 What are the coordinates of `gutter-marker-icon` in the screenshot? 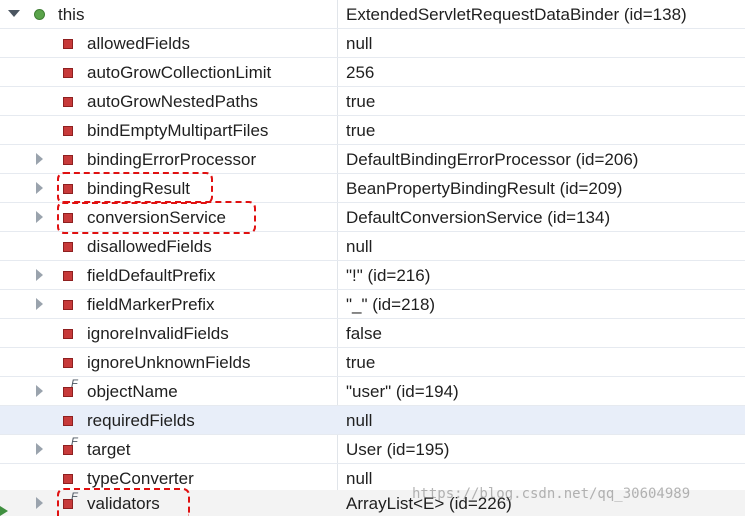 It's located at (4, 511).